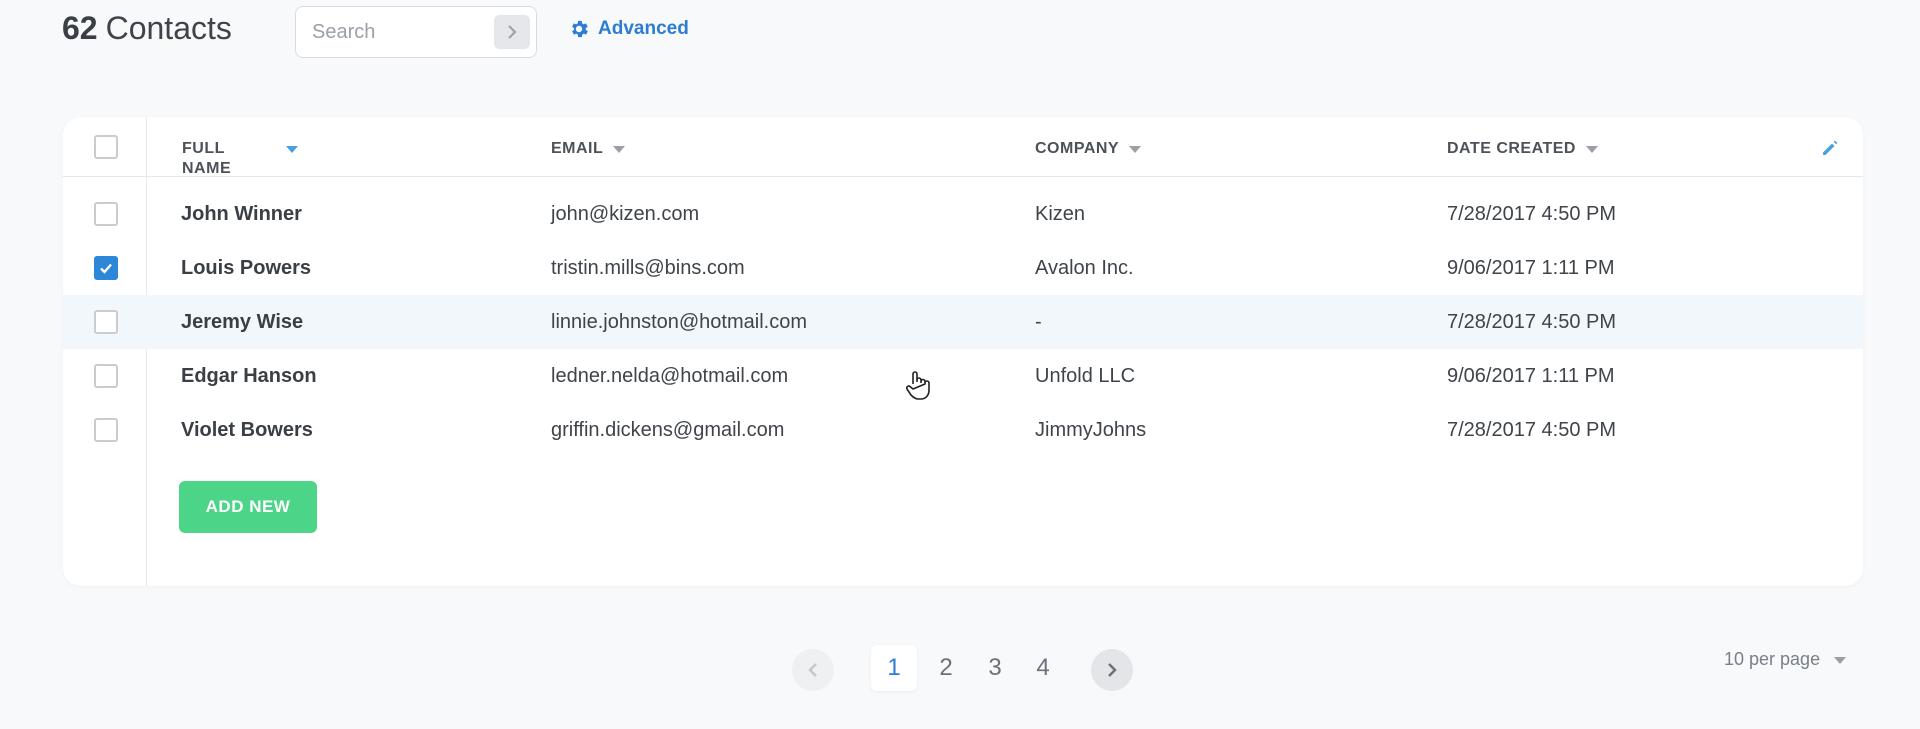  Describe the element at coordinates (963, 147) in the screenshot. I see `table-header: FULL NAME EMAIL COMPANY DATE CREATED` at that location.